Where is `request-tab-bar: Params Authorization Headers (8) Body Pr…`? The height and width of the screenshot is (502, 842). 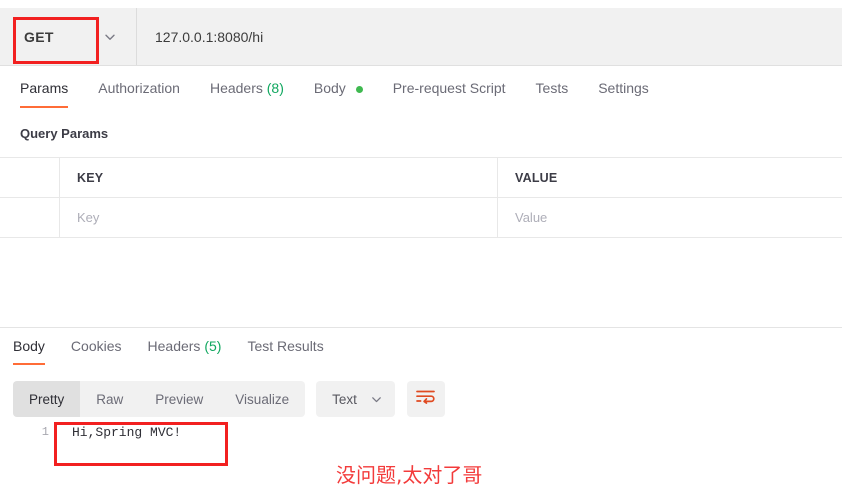
request-tab-bar: Params Authorization Headers (8) Body Pr… is located at coordinates (421, 96).